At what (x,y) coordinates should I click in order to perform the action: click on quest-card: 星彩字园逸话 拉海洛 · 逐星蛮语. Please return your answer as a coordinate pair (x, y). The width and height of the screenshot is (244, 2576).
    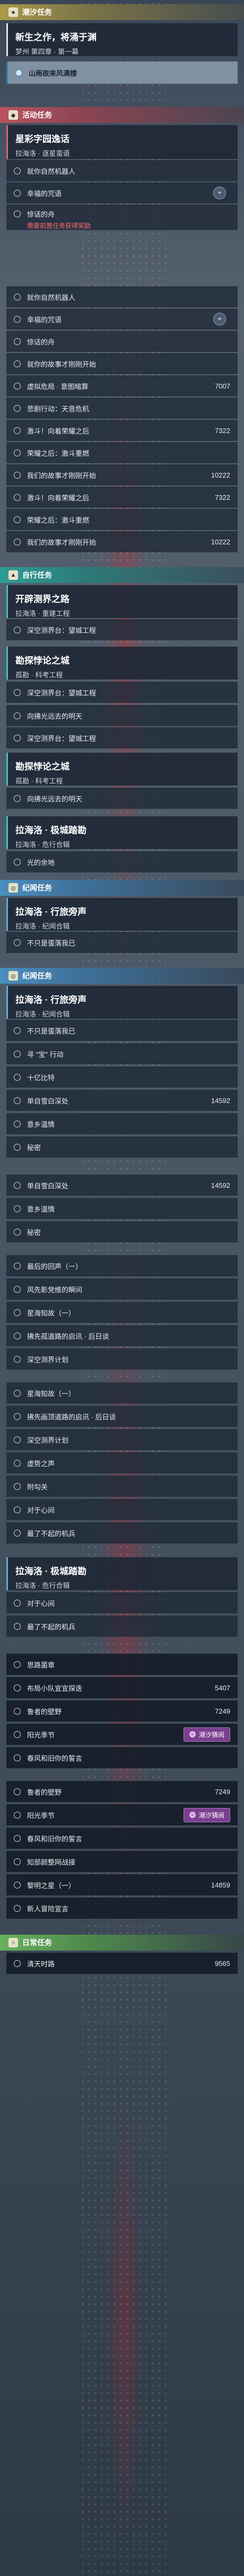
    Looking at the image, I should click on (122, 142).